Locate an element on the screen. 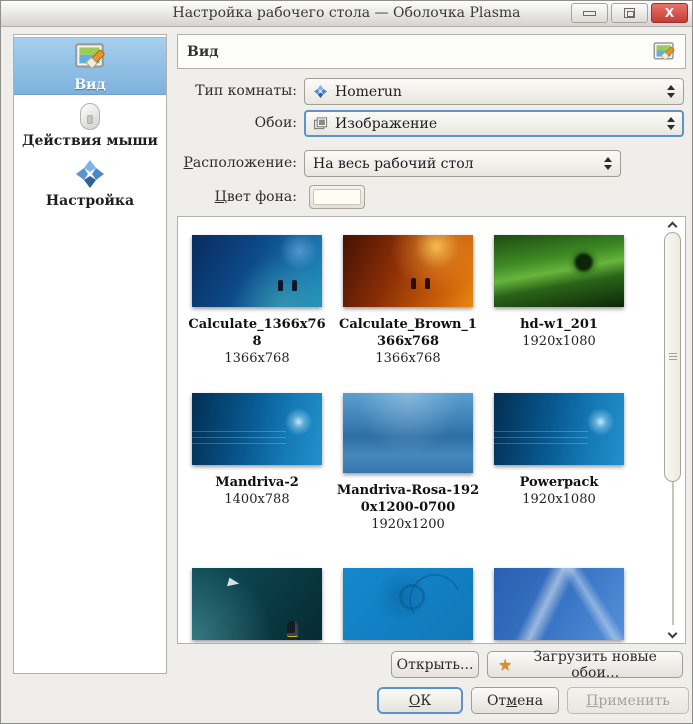 The width and height of the screenshot is (693, 724). scrollbar-grip-icon is located at coordinates (673, 353).